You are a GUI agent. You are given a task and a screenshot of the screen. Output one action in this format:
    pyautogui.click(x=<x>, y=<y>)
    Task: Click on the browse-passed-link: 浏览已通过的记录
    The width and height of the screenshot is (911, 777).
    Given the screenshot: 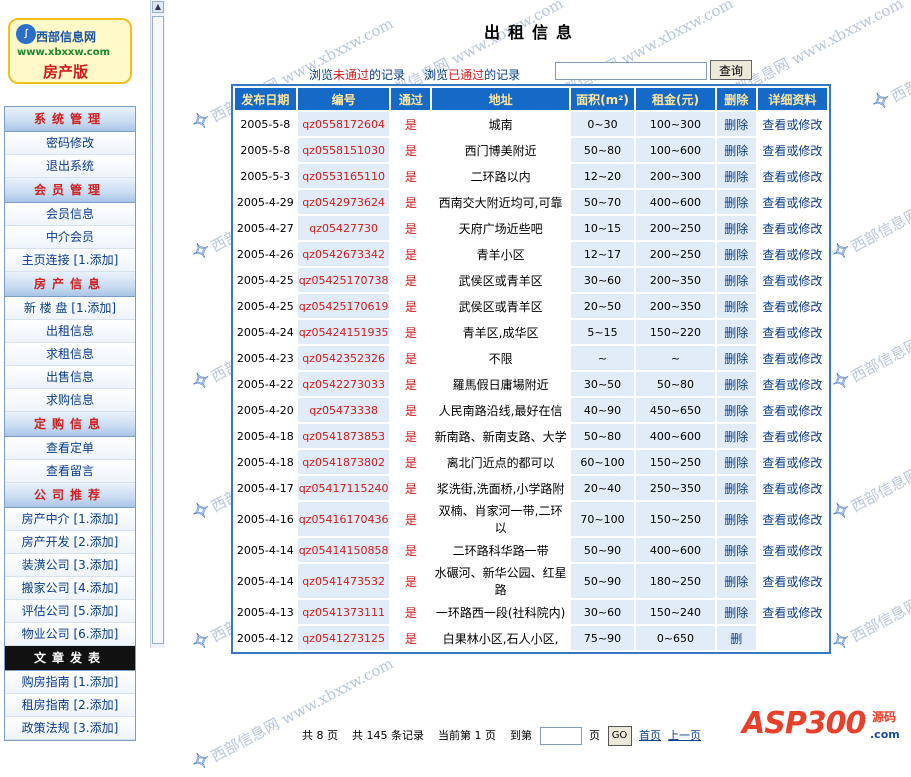 What is the action you would take?
    pyautogui.click(x=472, y=75)
    